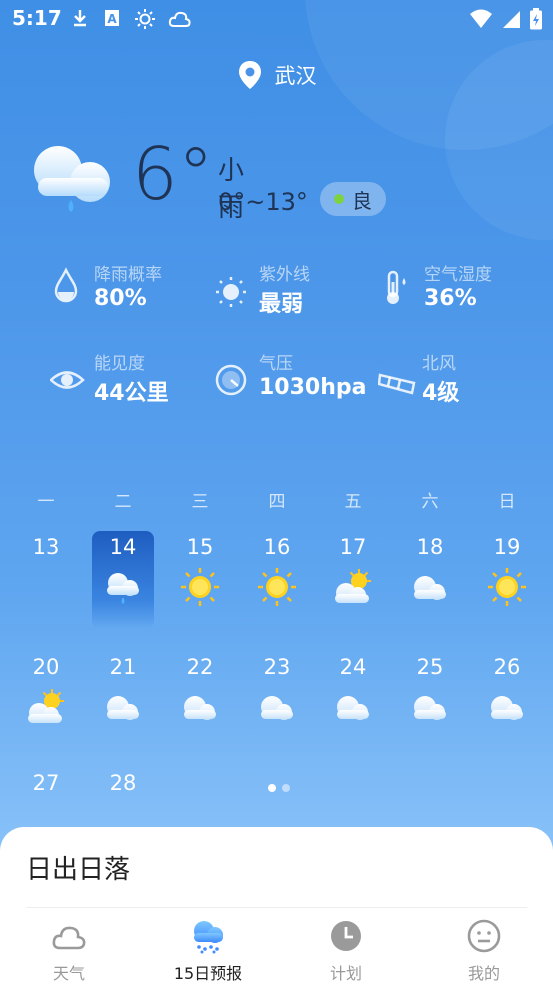  What do you see at coordinates (276, 907) in the screenshot?
I see `divider` at bounding box center [276, 907].